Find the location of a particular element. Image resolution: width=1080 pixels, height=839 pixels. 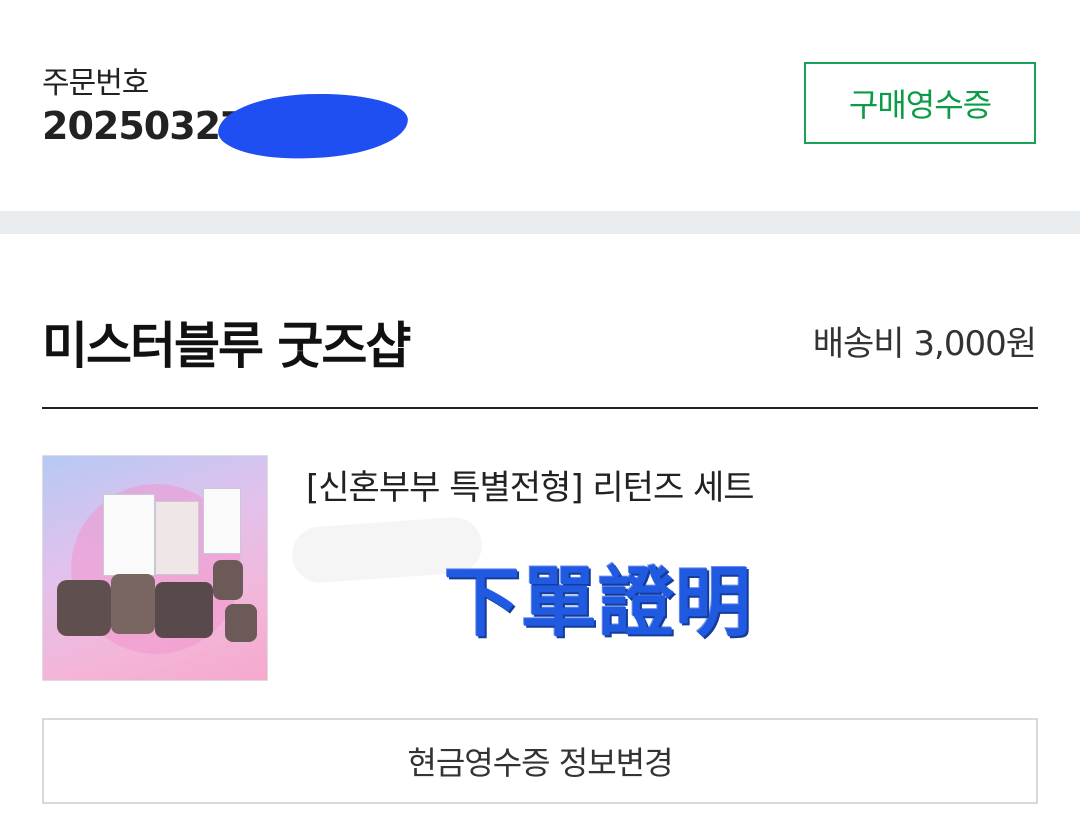

cash-receipt-change-button: 현금영수증 정보변경 is located at coordinates (540, 761).